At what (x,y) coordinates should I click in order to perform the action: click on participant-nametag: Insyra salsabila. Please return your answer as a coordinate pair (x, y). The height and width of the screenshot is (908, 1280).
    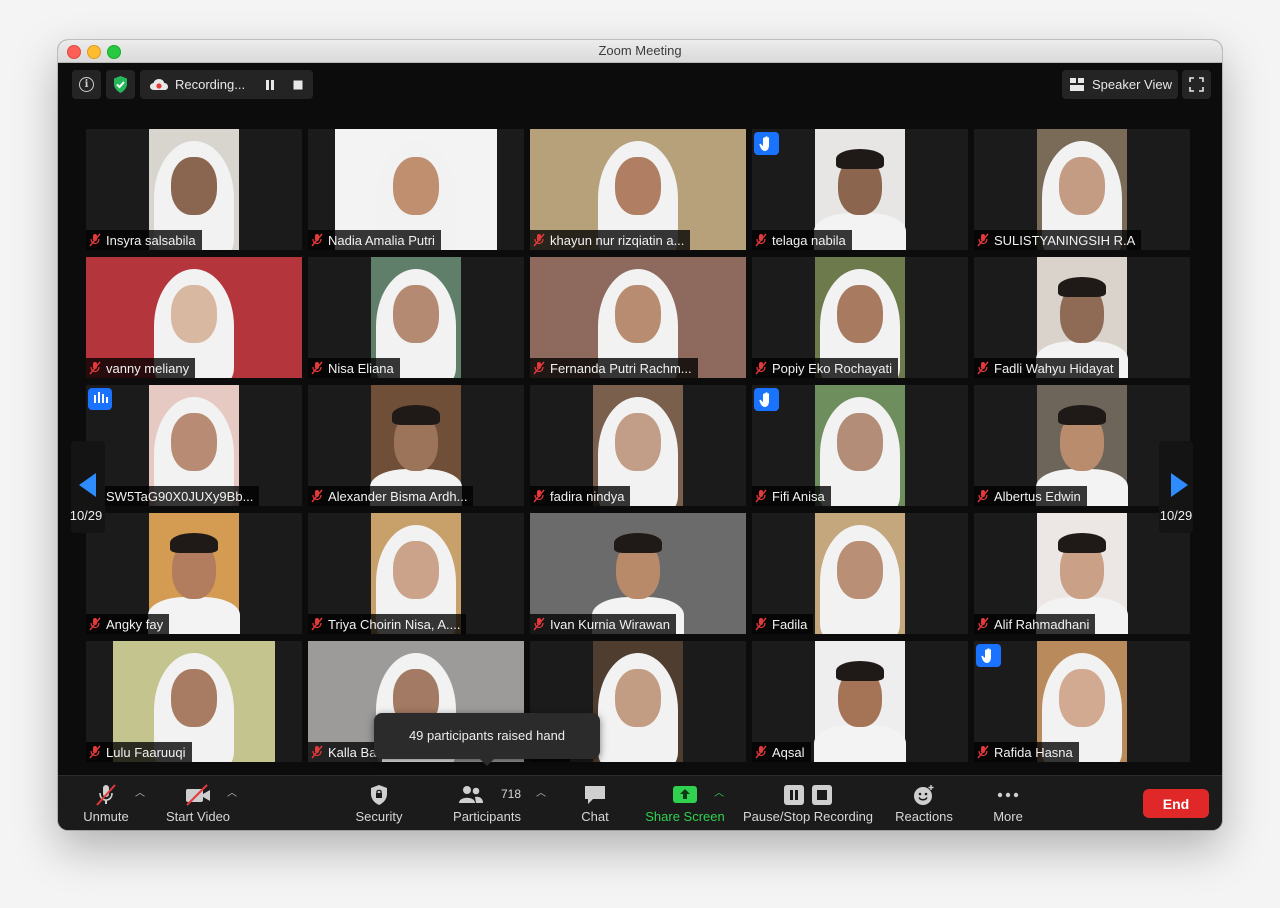
    Looking at the image, I should click on (144, 240).